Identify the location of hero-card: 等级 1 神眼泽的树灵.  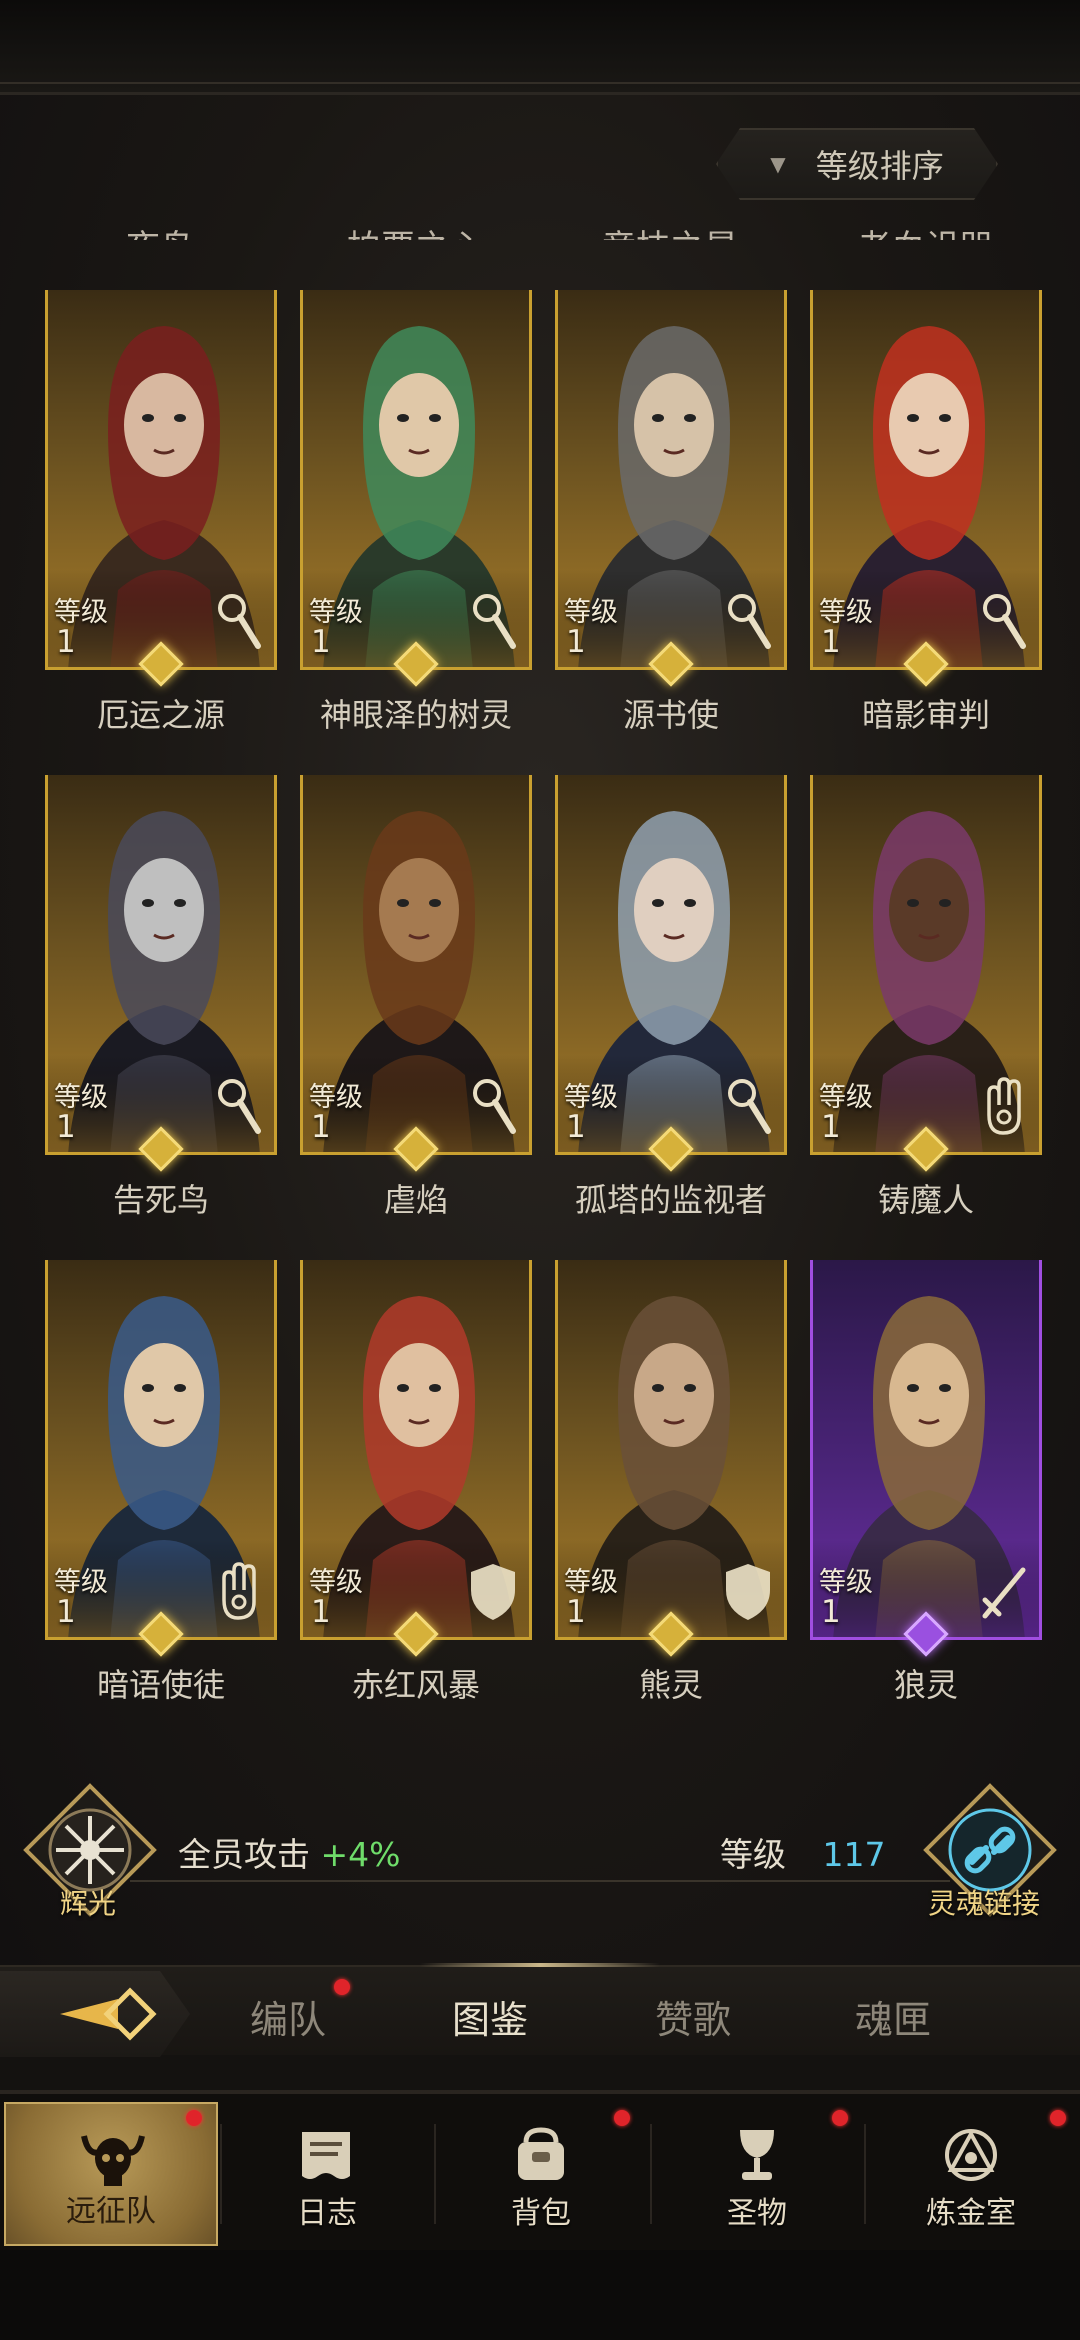
(416, 512).